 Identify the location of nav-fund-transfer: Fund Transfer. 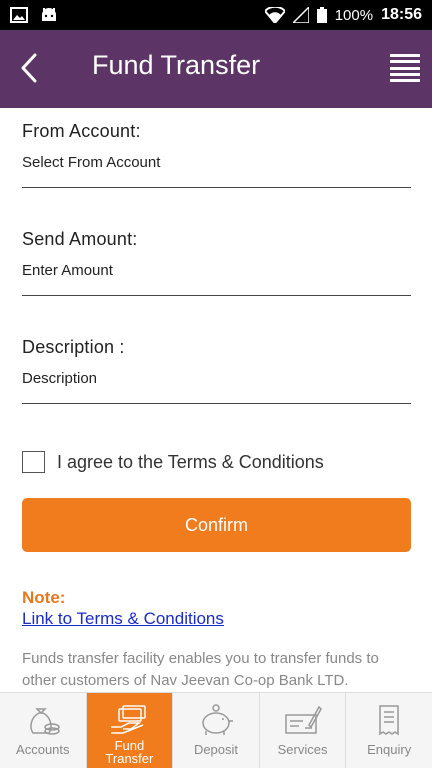
(130, 730).